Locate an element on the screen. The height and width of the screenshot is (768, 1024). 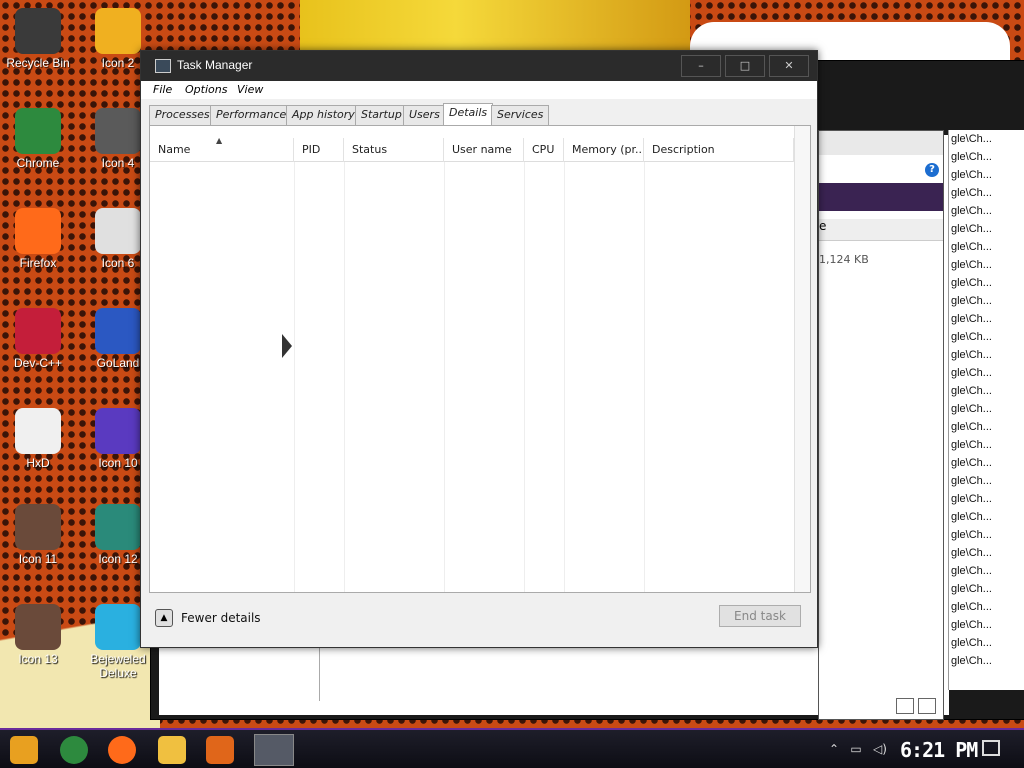
menu-file: File is located at coordinates (162, 89).